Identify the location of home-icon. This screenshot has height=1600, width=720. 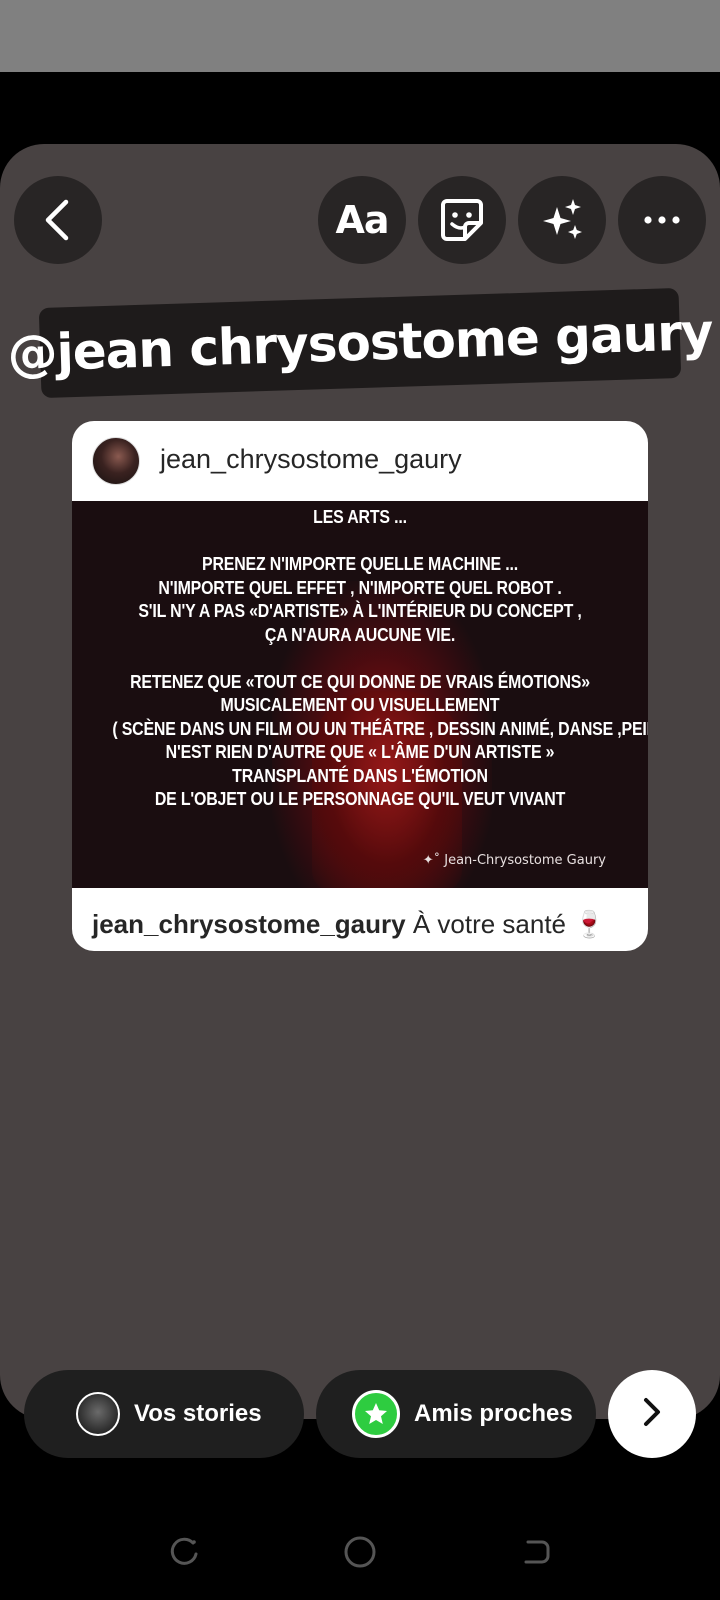
(360, 1554).